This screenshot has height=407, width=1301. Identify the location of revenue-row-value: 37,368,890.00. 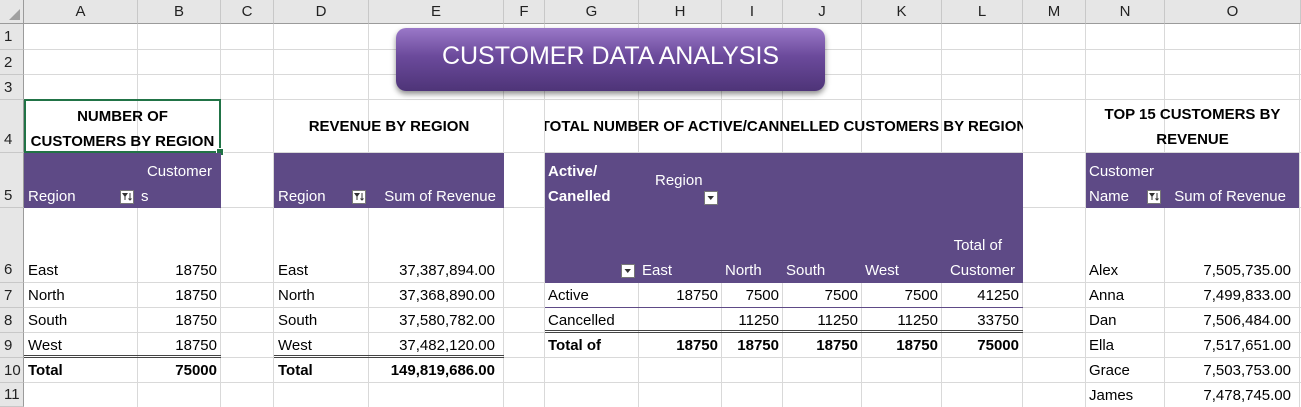
(432, 296).